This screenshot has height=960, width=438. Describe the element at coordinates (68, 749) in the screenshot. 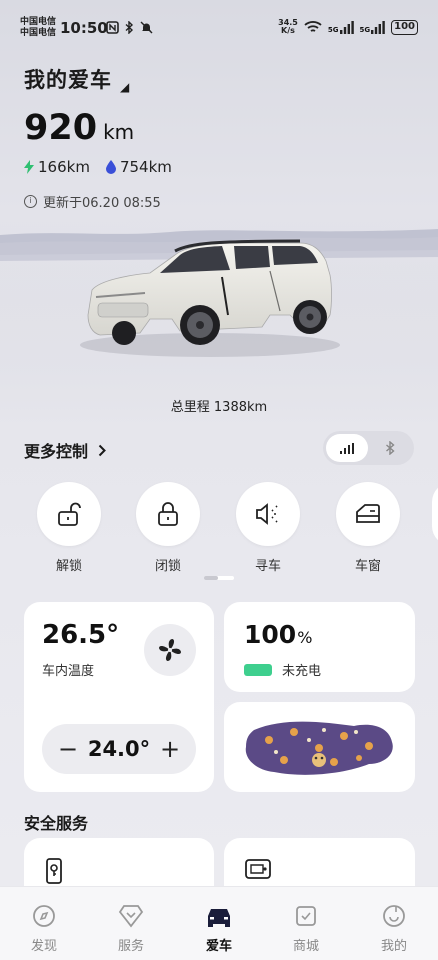

I see `temp-decrease-button: −` at that location.